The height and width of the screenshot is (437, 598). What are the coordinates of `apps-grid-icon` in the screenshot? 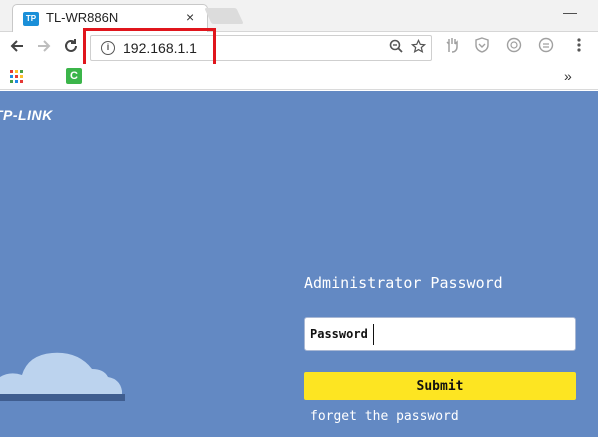 It's located at (16, 79).